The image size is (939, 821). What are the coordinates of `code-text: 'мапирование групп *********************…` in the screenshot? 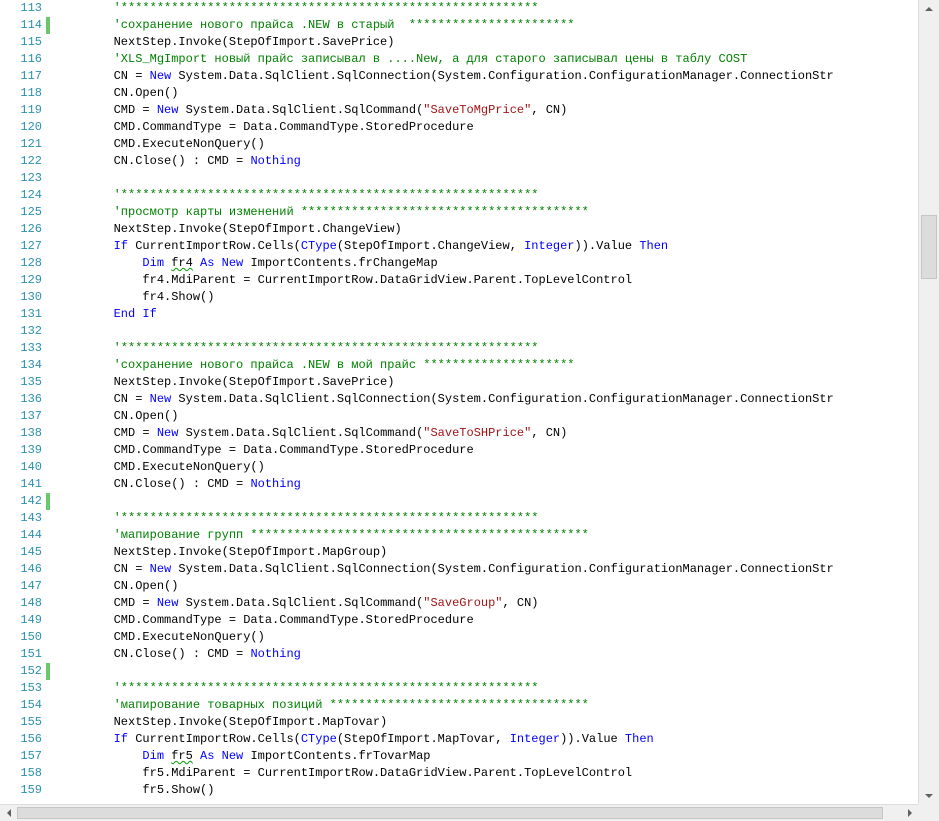 It's located at (322, 535).